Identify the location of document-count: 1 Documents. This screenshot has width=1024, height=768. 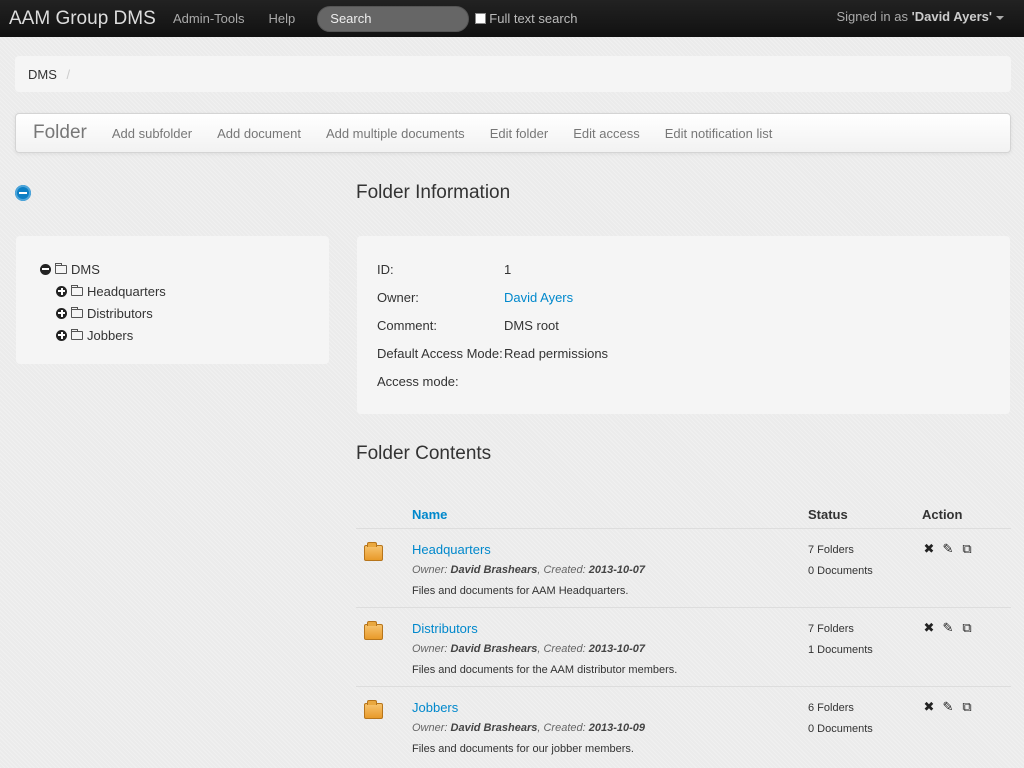
(840, 650).